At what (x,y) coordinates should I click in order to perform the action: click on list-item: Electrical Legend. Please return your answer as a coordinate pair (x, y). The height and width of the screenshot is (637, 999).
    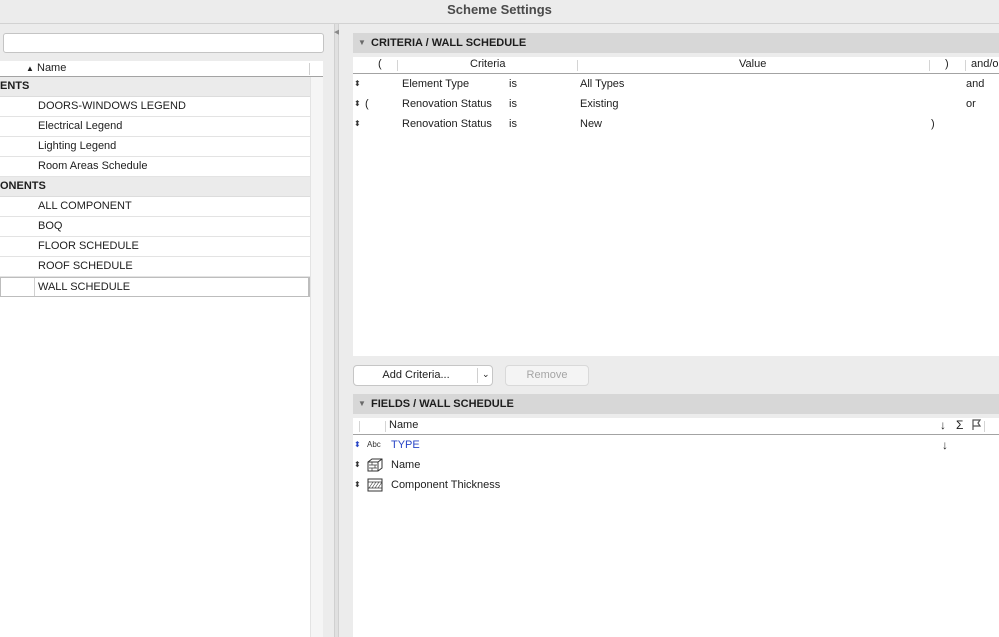
    Looking at the image, I should click on (155, 127).